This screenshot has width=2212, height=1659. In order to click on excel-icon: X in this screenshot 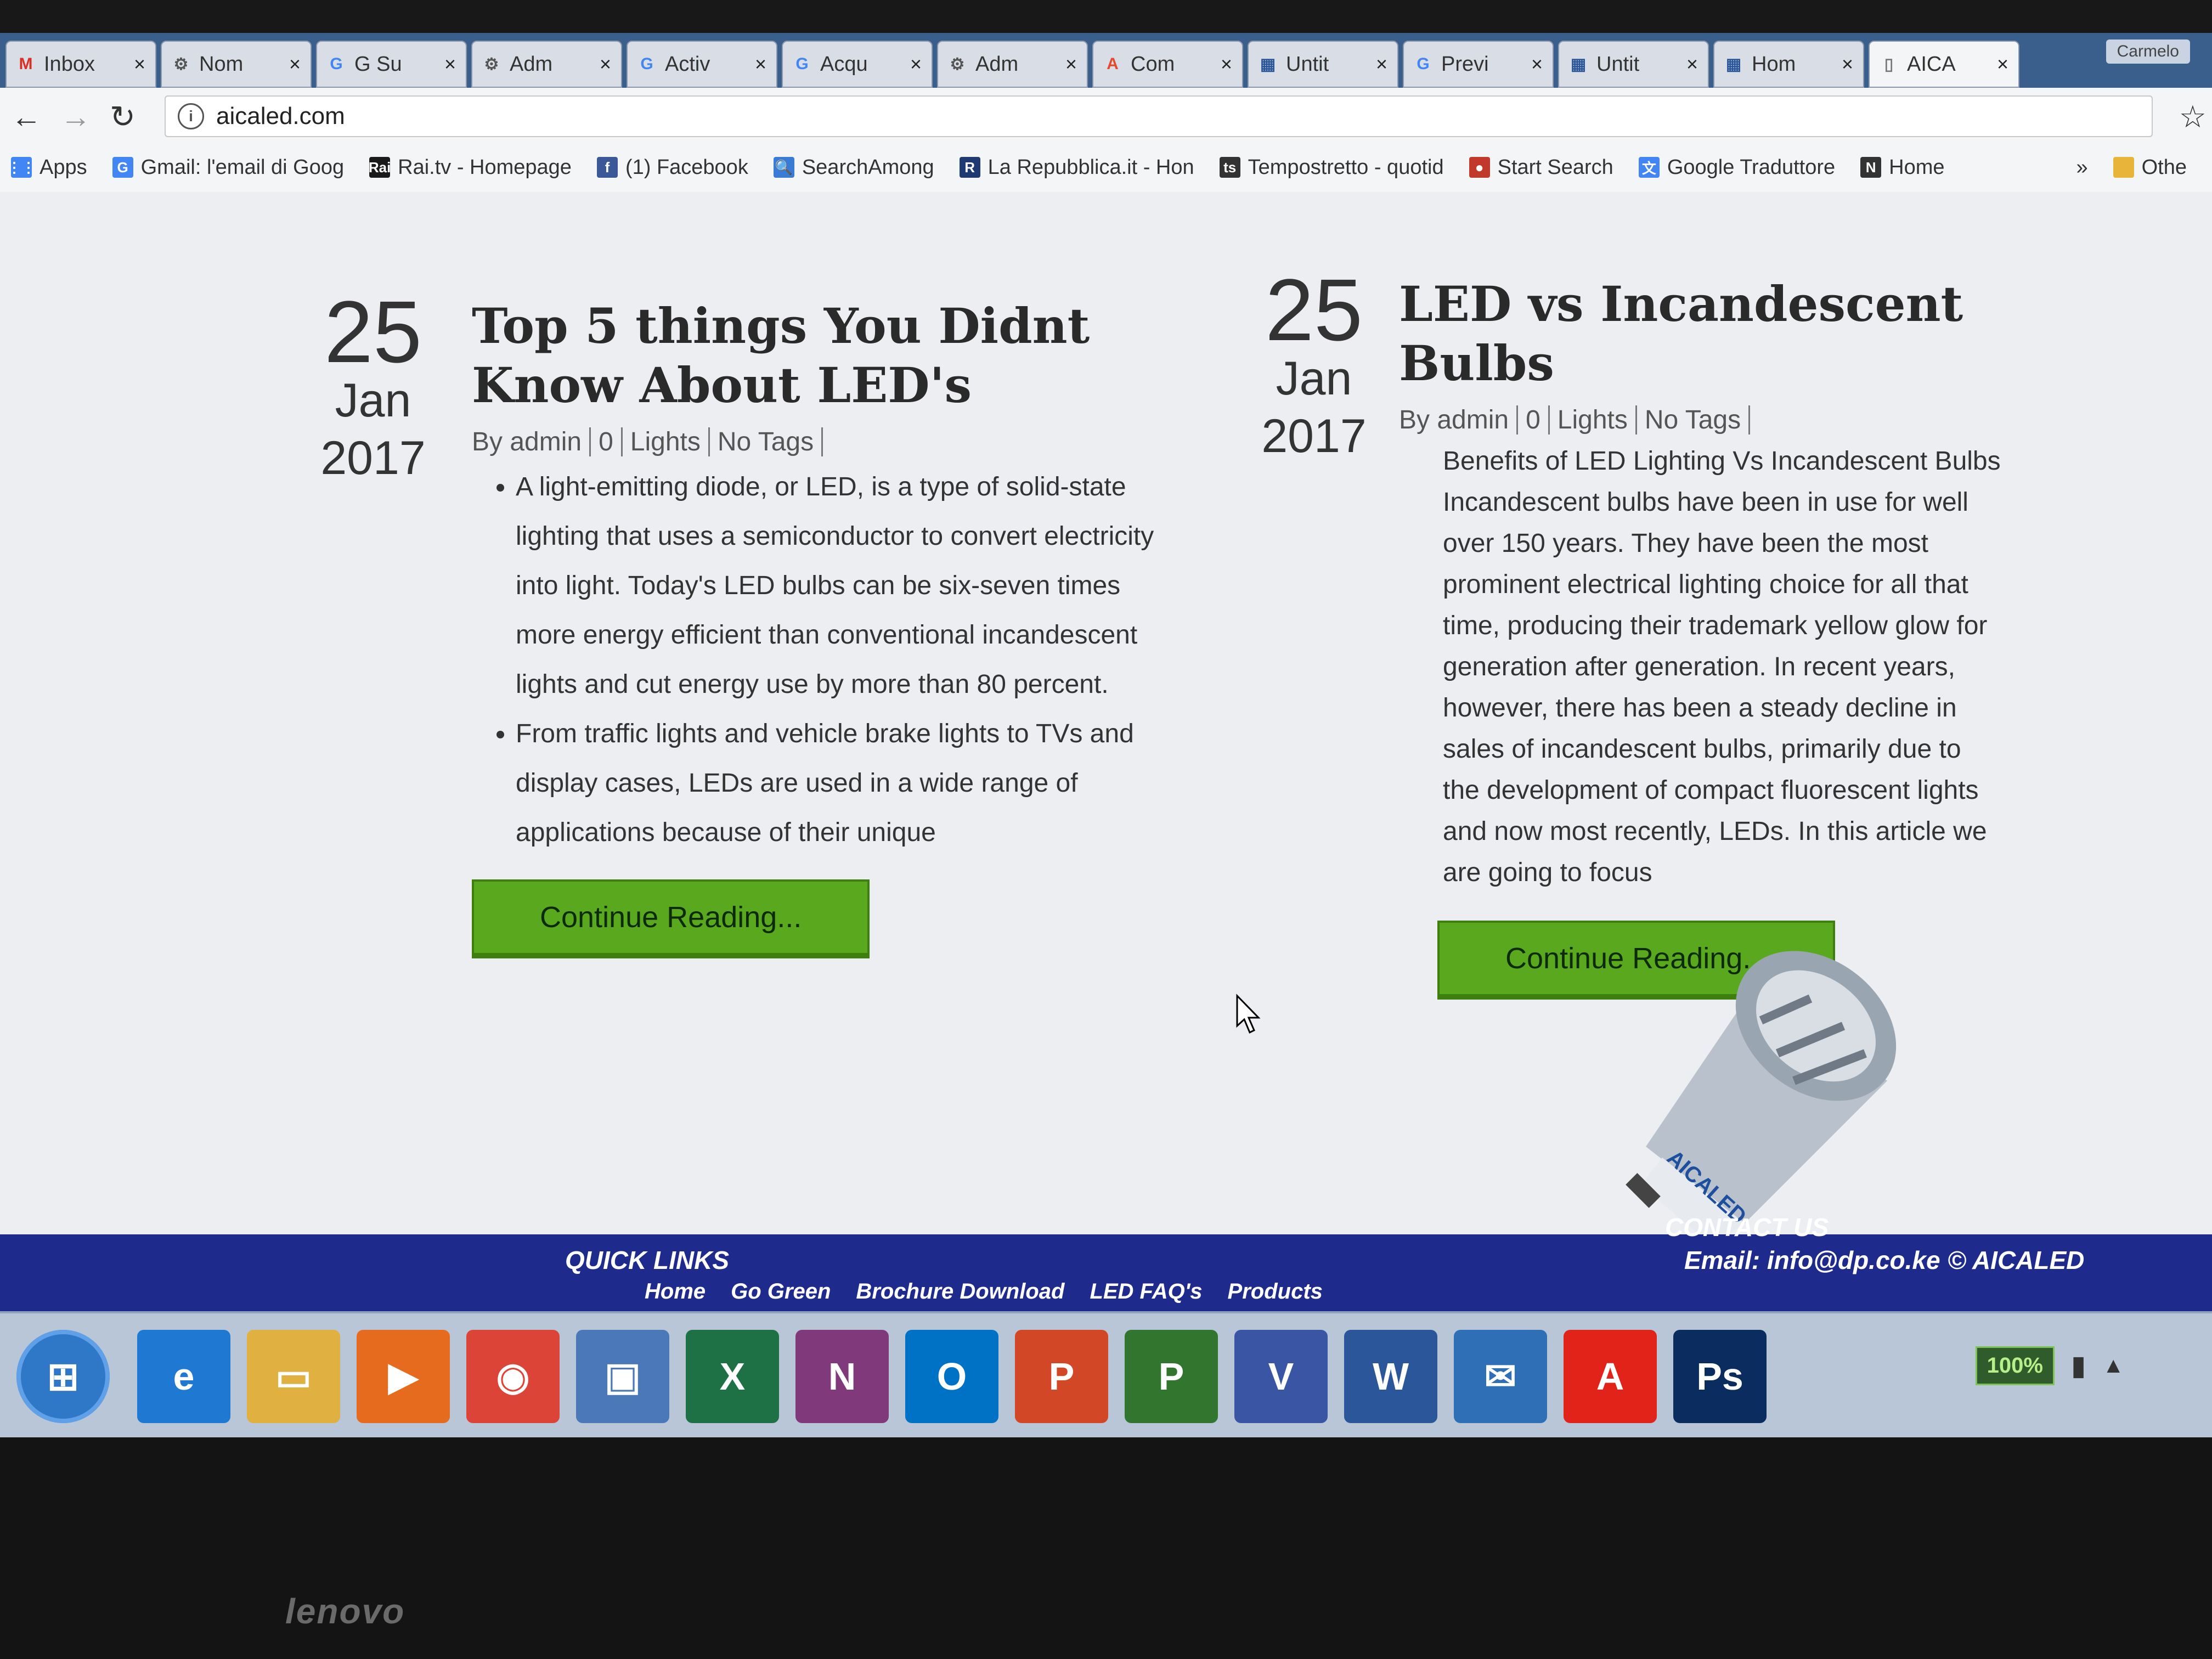, I will do `click(732, 1376)`.